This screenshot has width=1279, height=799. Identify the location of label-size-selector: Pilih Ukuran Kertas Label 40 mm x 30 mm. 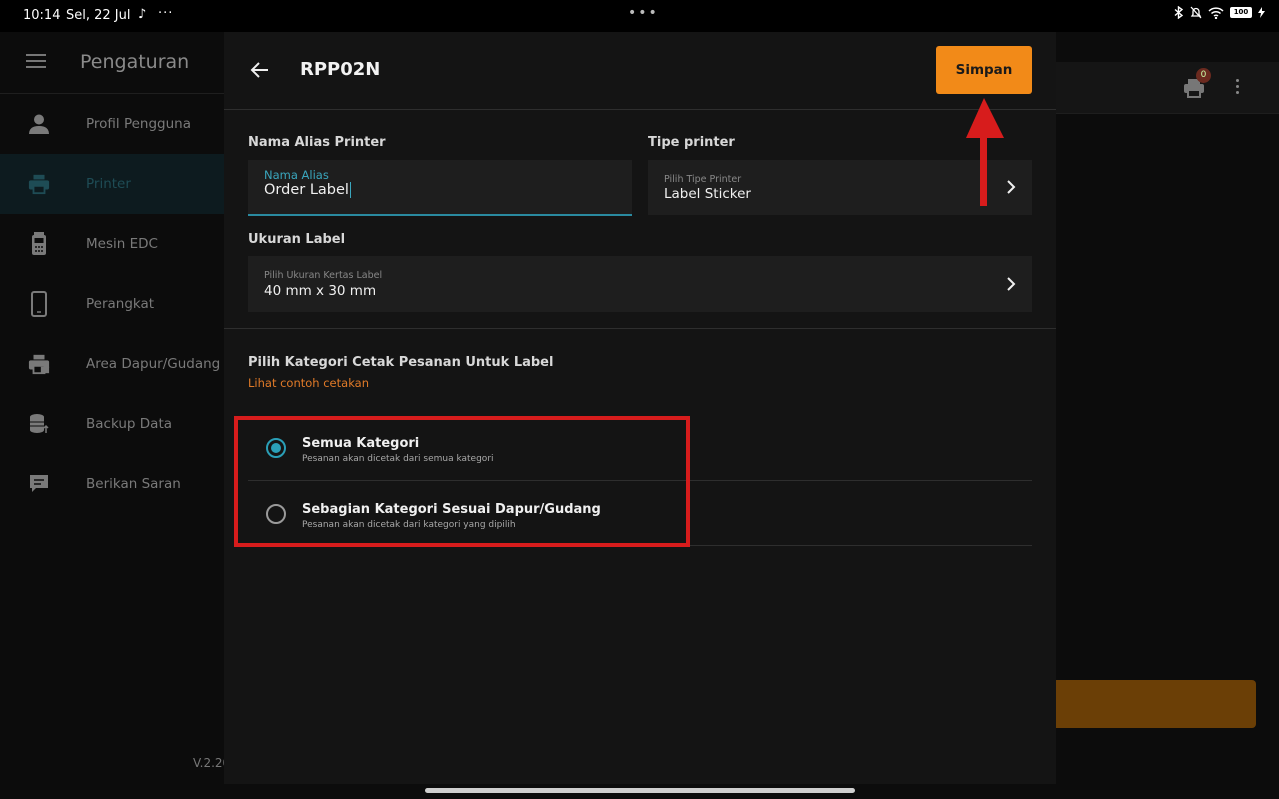
(640, 284).